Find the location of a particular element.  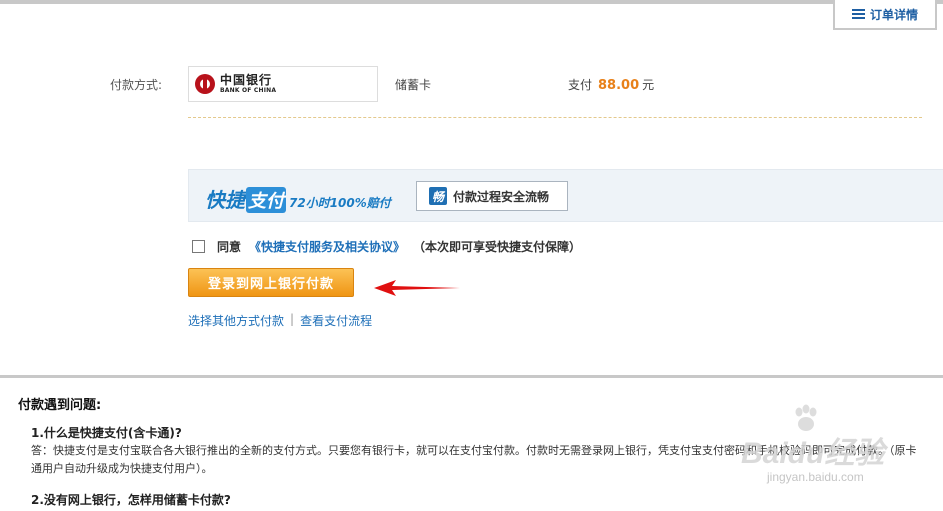

section-divider is located at coordinates (471, 376).